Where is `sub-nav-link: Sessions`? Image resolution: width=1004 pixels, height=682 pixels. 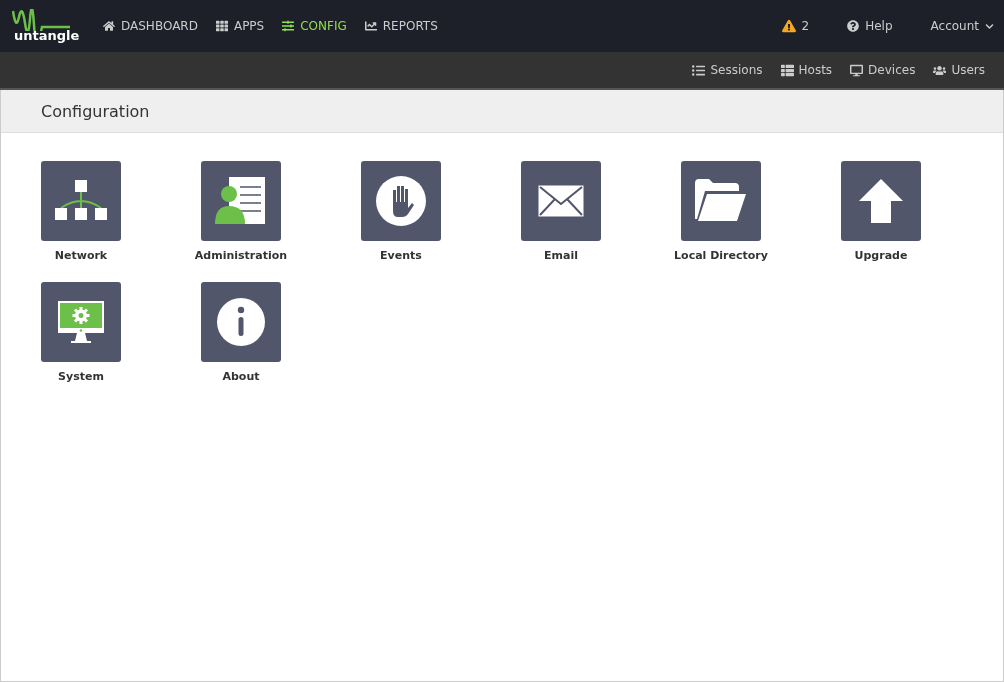
sub-nav-link: Sessions is located at coordinates (727, 70).